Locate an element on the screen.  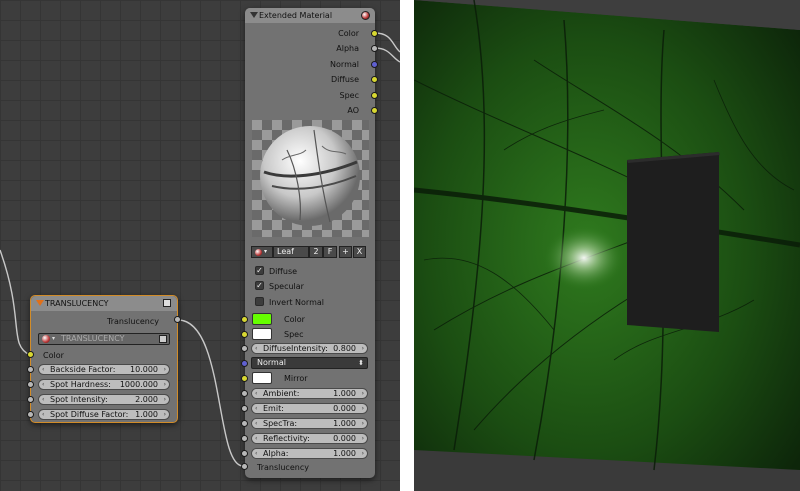
input-spec-socket is located at coordinates (244, 334).